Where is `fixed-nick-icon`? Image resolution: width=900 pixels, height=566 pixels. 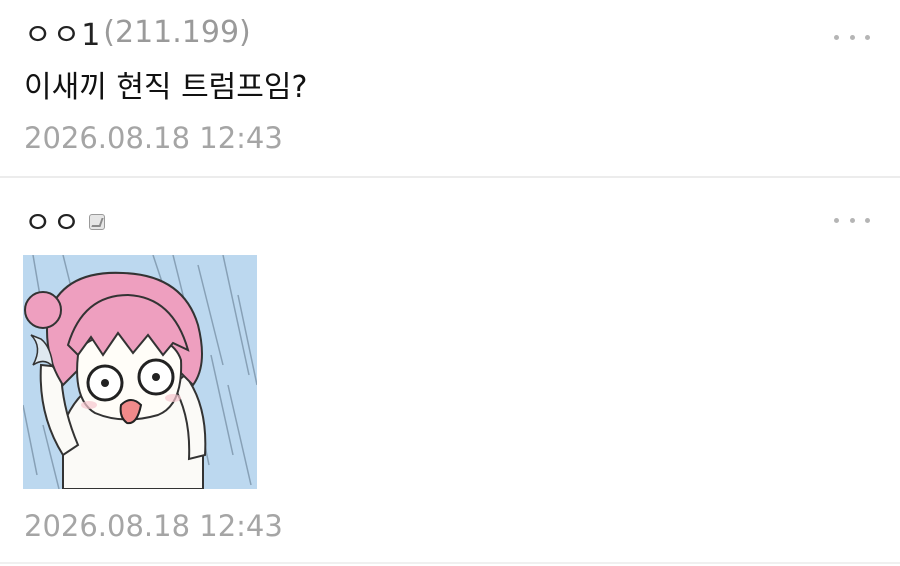
fixed-nick-icon is located at coordinates (97, 222).